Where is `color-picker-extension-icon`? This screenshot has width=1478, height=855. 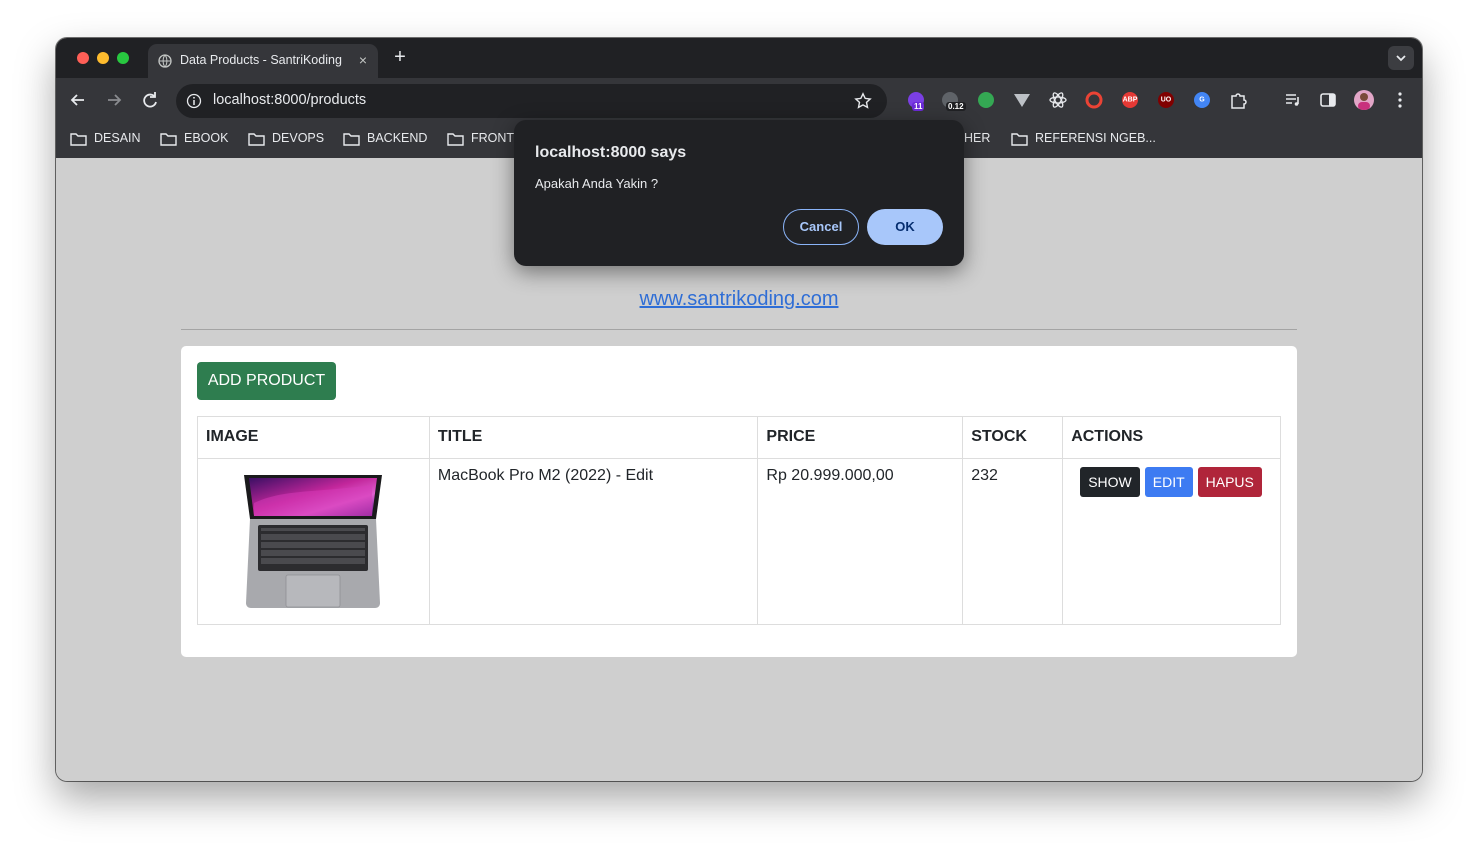
color-picker-extension-icon is located at coordinates (1094, 100).